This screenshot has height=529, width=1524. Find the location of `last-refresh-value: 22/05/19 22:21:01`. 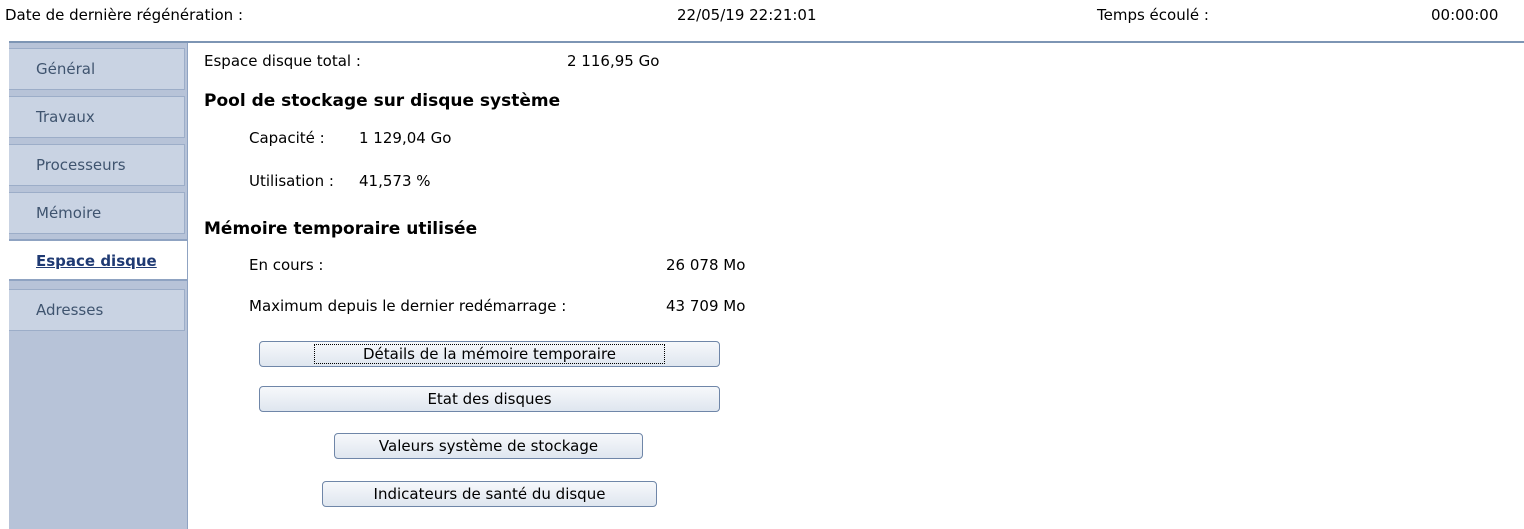

last-refresh-value: 22/05/19 22:21:01 is located at coordinates (747, 15).